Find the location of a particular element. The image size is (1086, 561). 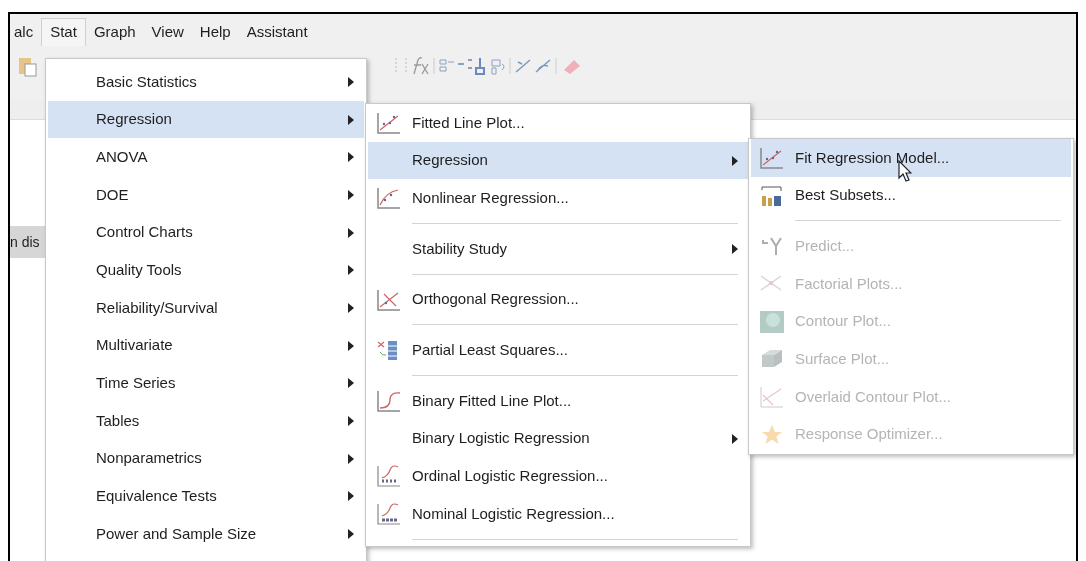

menu-item: DOE is located at coordinates (206, 195).